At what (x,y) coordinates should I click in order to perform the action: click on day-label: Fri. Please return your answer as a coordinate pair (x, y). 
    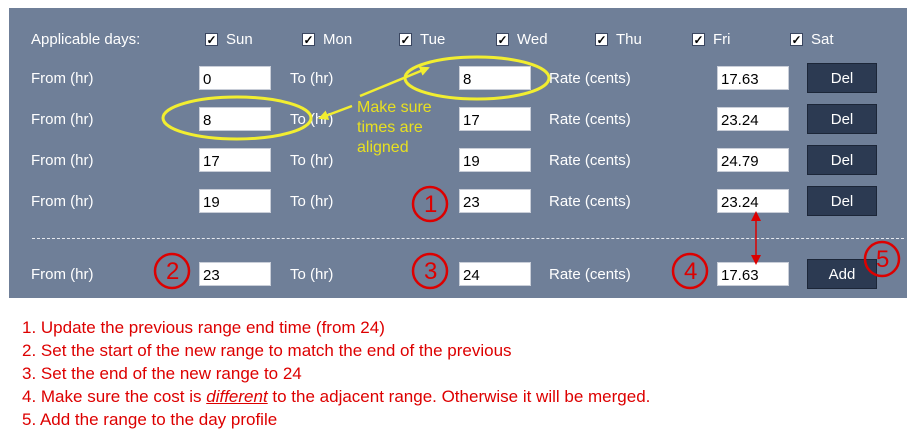
    Looking at the image, I should click on (722, 39).